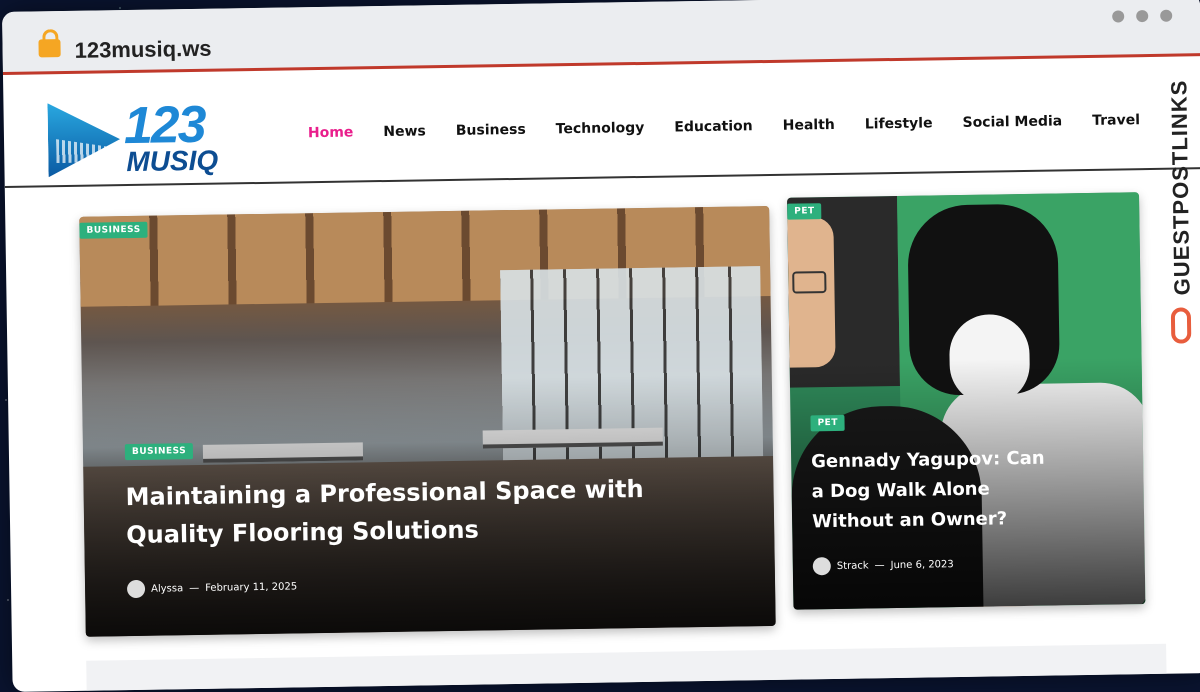  I want to click on site-logo: 123 MUSIQ, so click(155, 139).